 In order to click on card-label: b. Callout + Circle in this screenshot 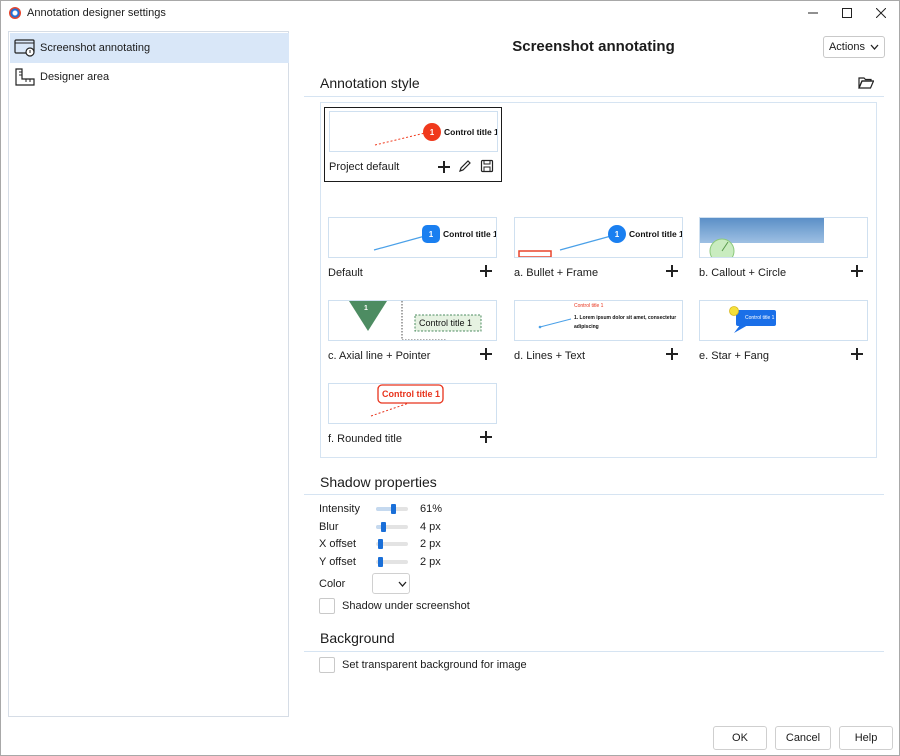, I will do `click(743, 273)`.